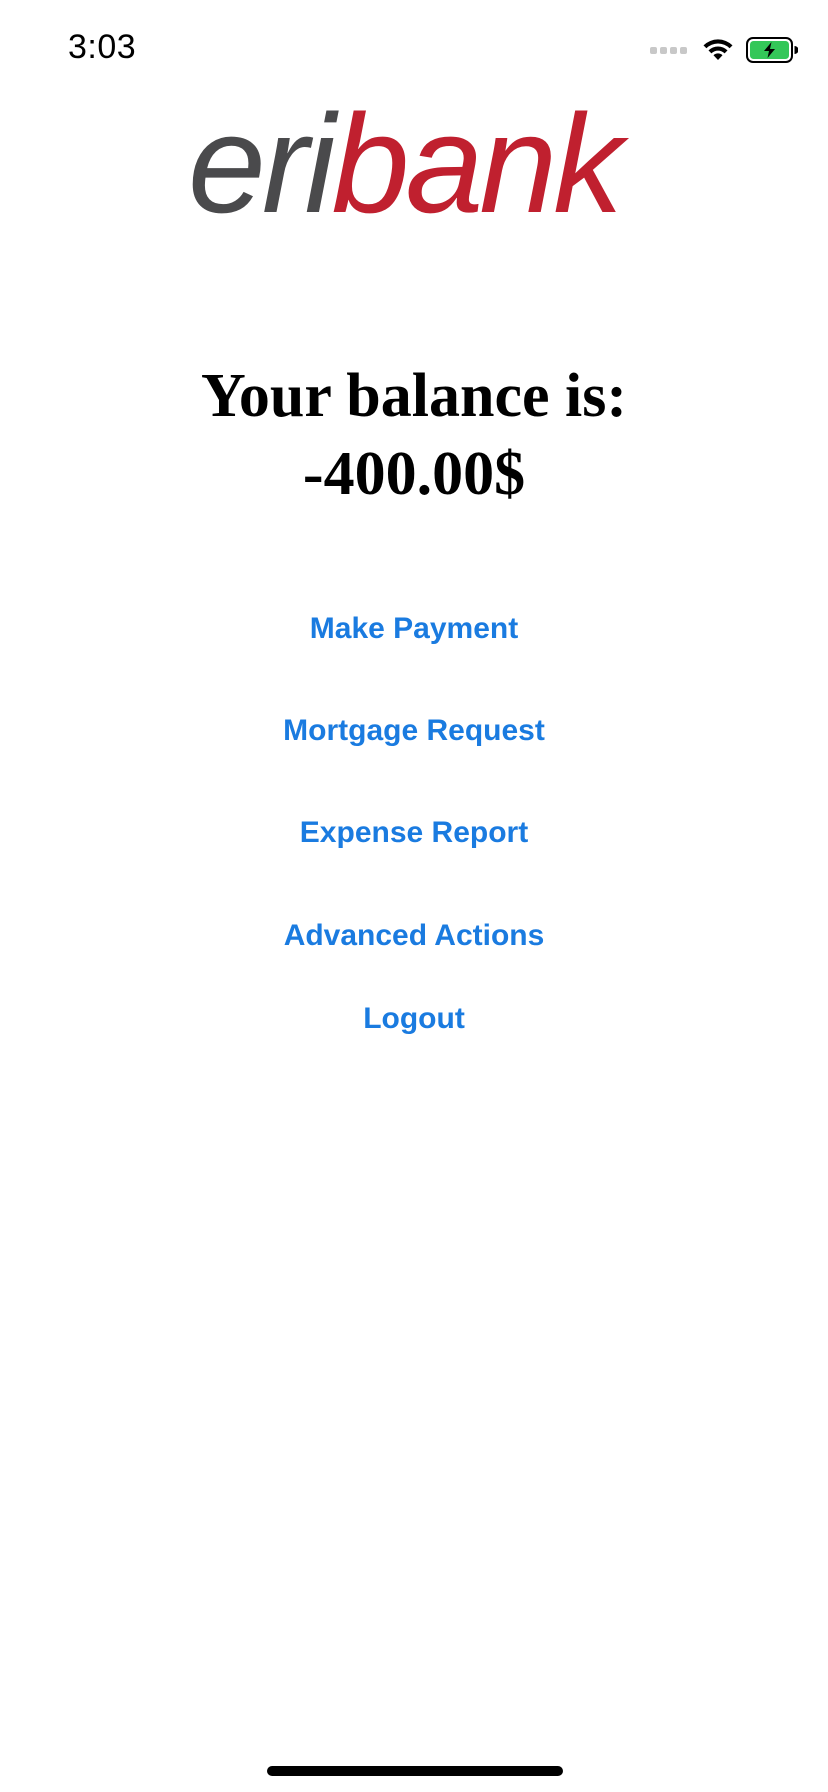  What do you see at coordinates (415, 1771) in the screenshot?
I see `home-indicator` at bounding box center [415, 1771].